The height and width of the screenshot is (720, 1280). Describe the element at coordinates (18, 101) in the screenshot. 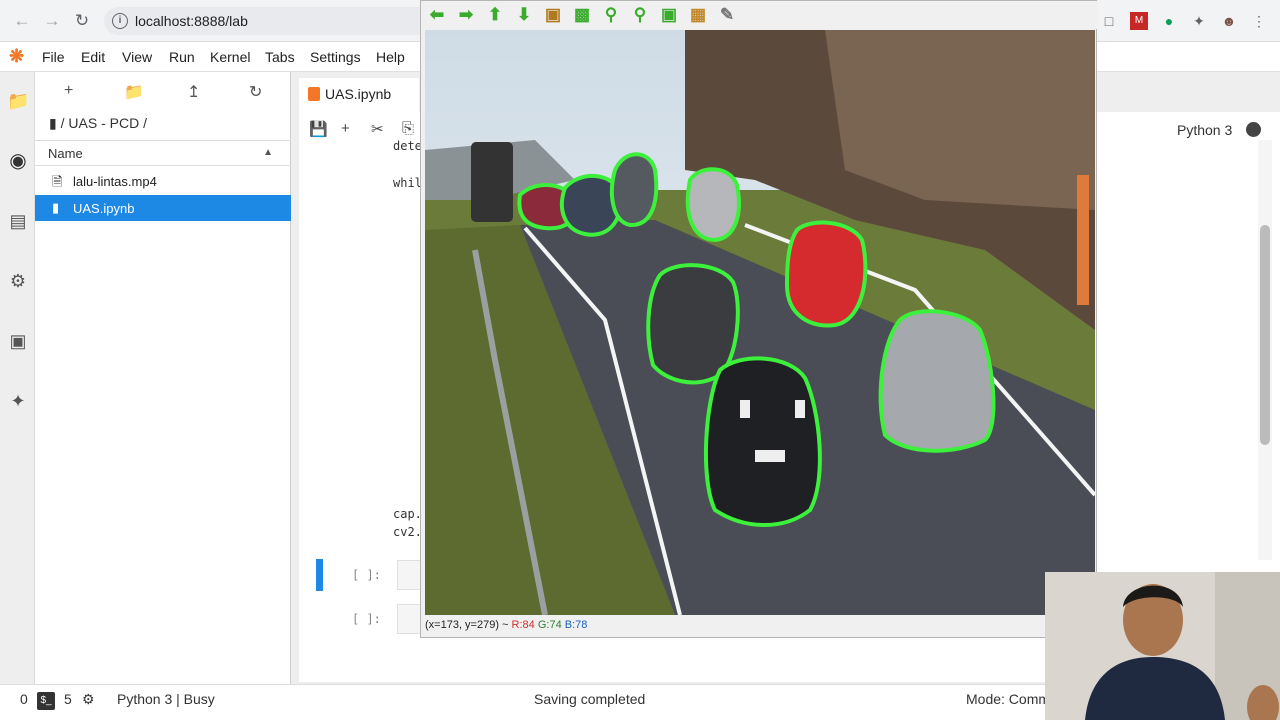

I see `folder-icon: 📁` at that location.